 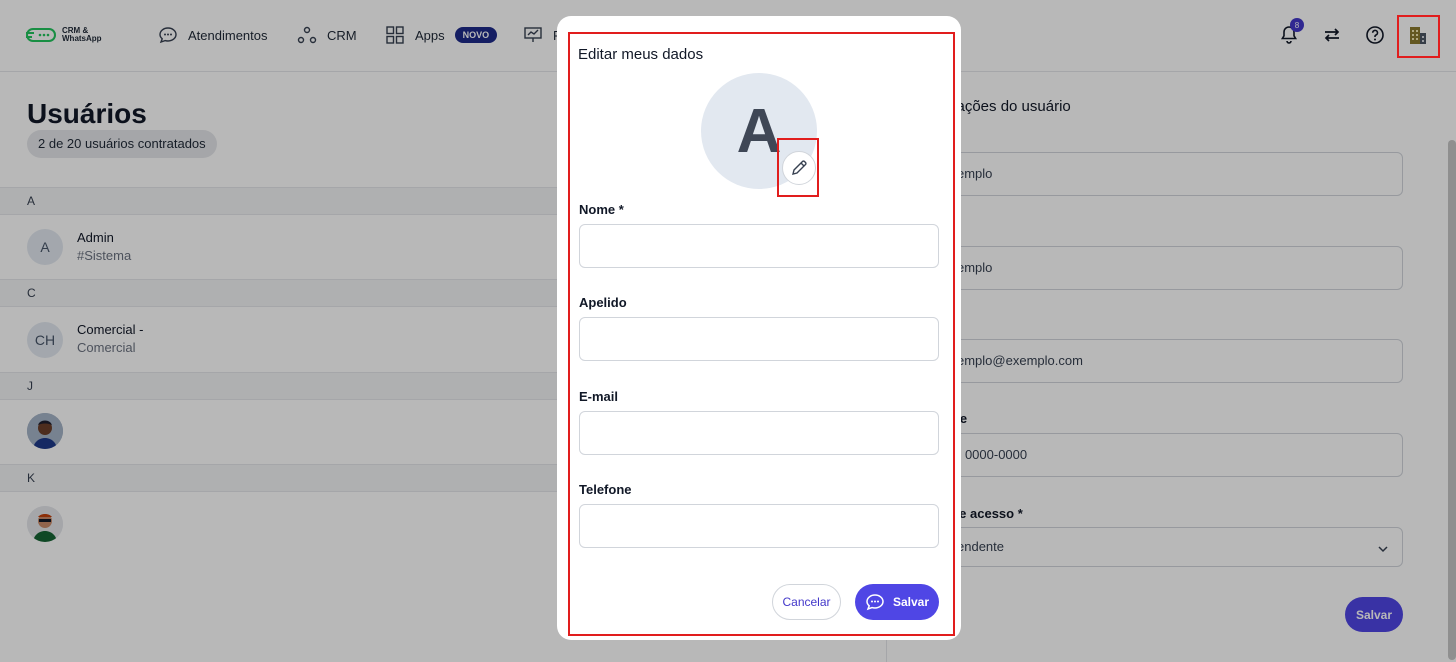 I want to click on name-label: Nome *, so click(x=601, y=209).